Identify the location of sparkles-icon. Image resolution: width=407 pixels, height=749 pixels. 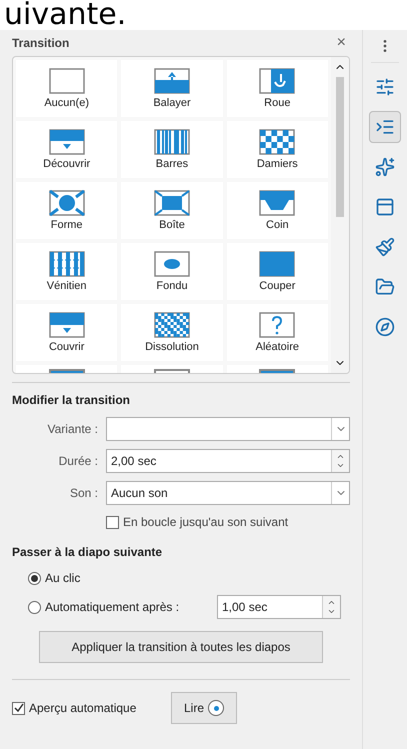
(385, 167).